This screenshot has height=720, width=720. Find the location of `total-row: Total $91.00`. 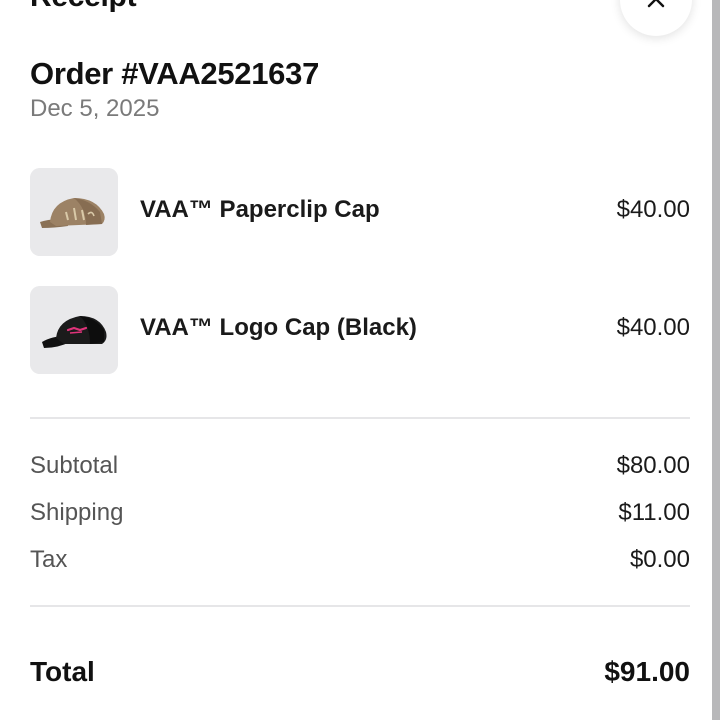

total-row: Total $91.00 is located at coordinates (360, 674).